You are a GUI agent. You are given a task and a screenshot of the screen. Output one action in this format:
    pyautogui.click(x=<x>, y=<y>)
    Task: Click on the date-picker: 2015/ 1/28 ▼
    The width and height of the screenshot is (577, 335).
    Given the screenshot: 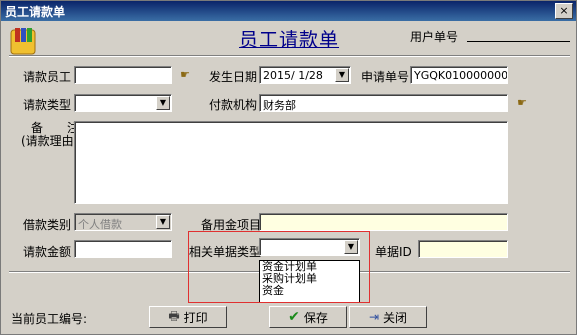 What is the action you would take?
    pyautogui.click(x=305, y=75)
    